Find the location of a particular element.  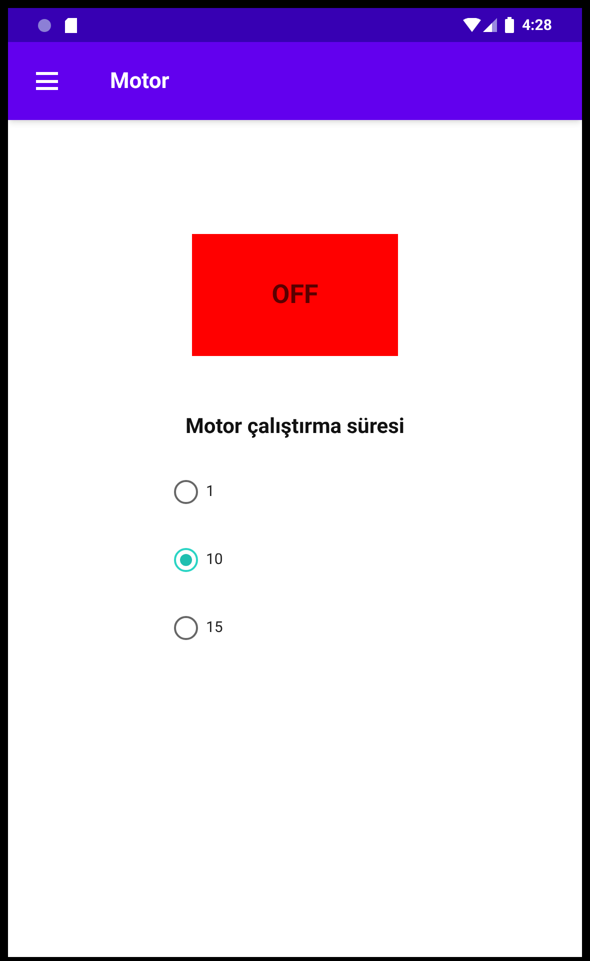

menu-icon is located at coordinates (47, 81).